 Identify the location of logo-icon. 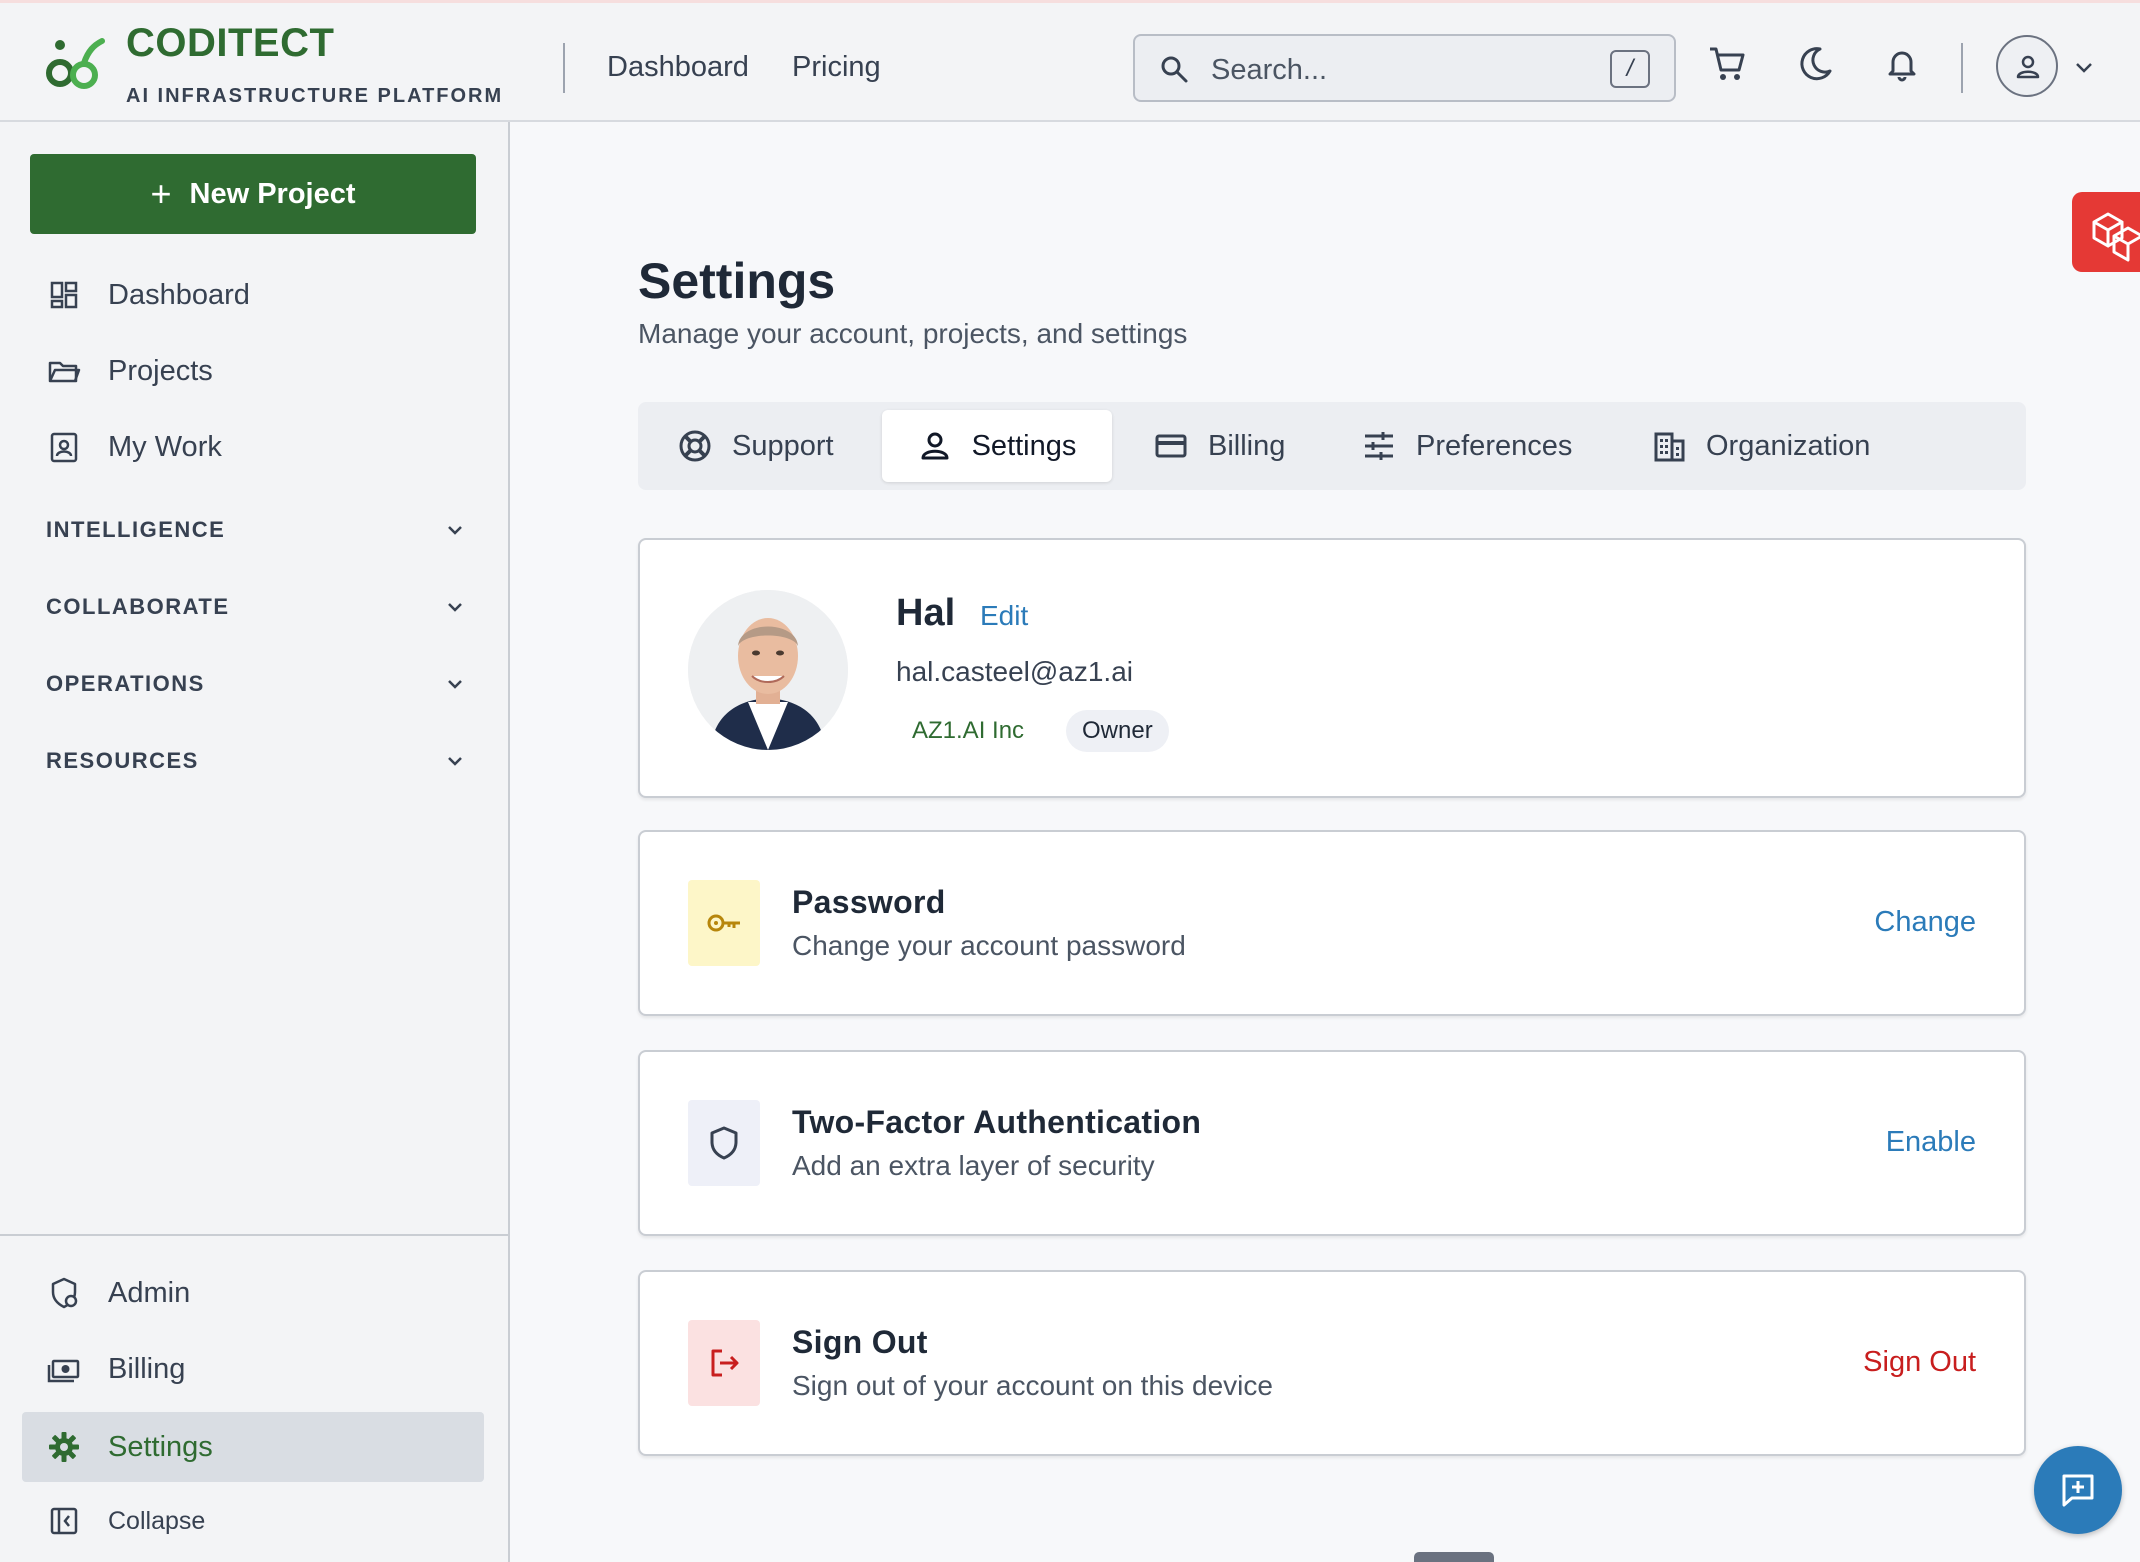
(79, 66).